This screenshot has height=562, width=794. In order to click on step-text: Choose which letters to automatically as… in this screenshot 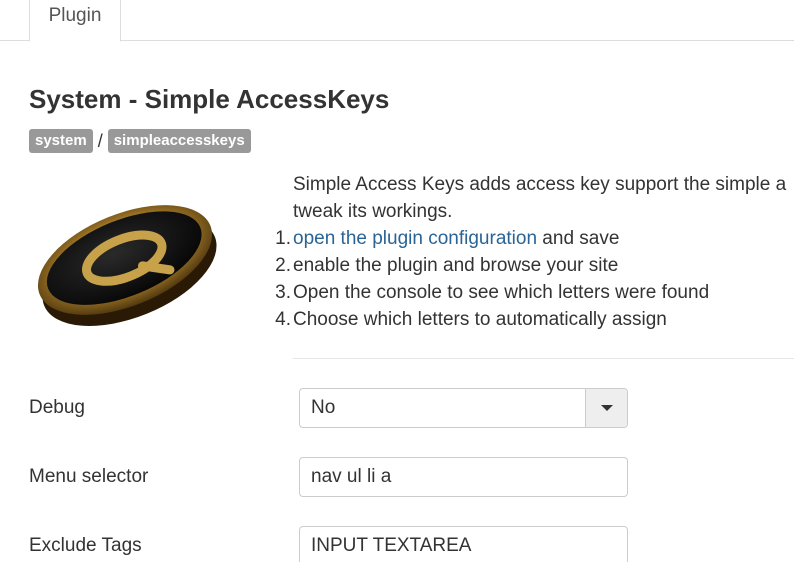, I will do `click(480, 319)`.